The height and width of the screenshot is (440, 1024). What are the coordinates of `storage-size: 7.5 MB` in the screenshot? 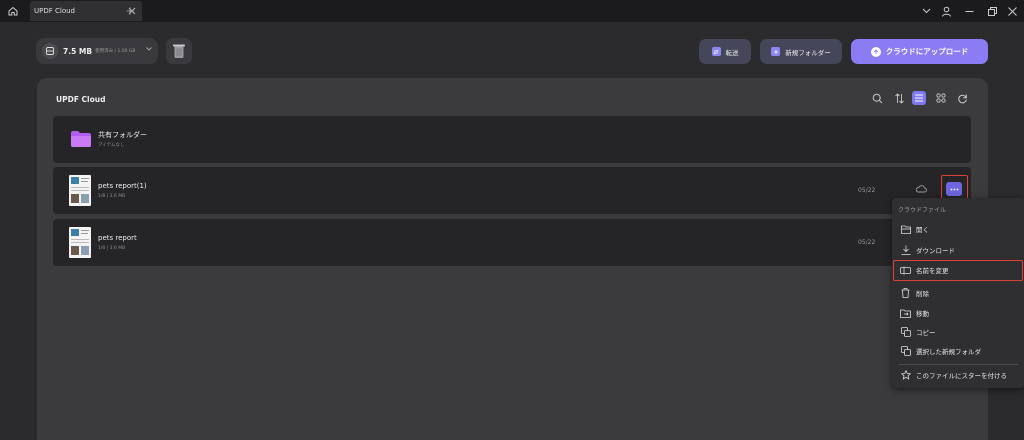 It's located at (78, 51).